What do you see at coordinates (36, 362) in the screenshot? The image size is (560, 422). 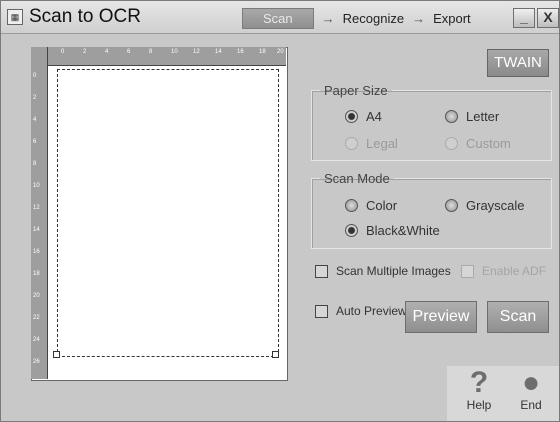 I see `ruler-label: 26` at bounding box center [36, 362].